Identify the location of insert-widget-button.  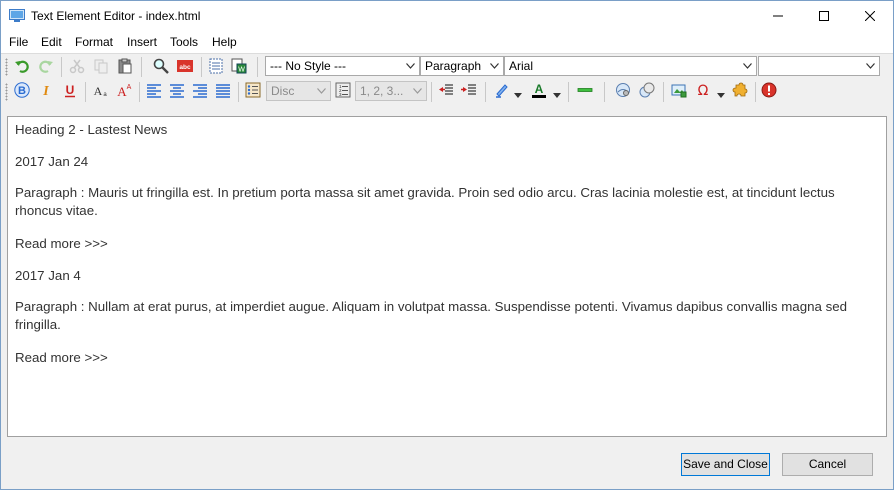
(740, 90).